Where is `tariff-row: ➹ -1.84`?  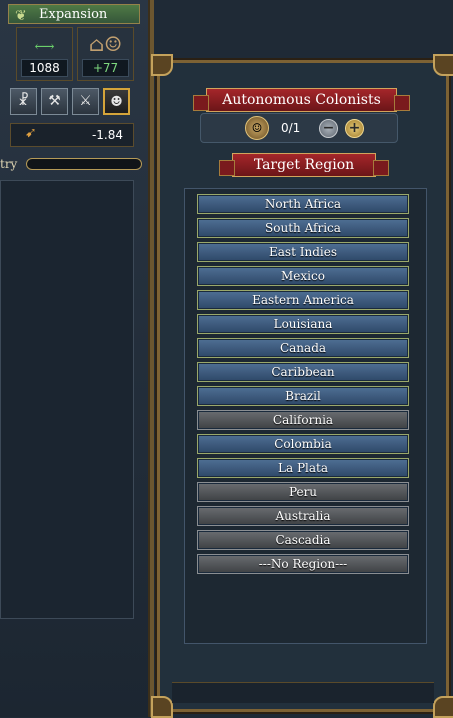 tariff-row: ➹ -1.84 is located at coordinates (72, 135).